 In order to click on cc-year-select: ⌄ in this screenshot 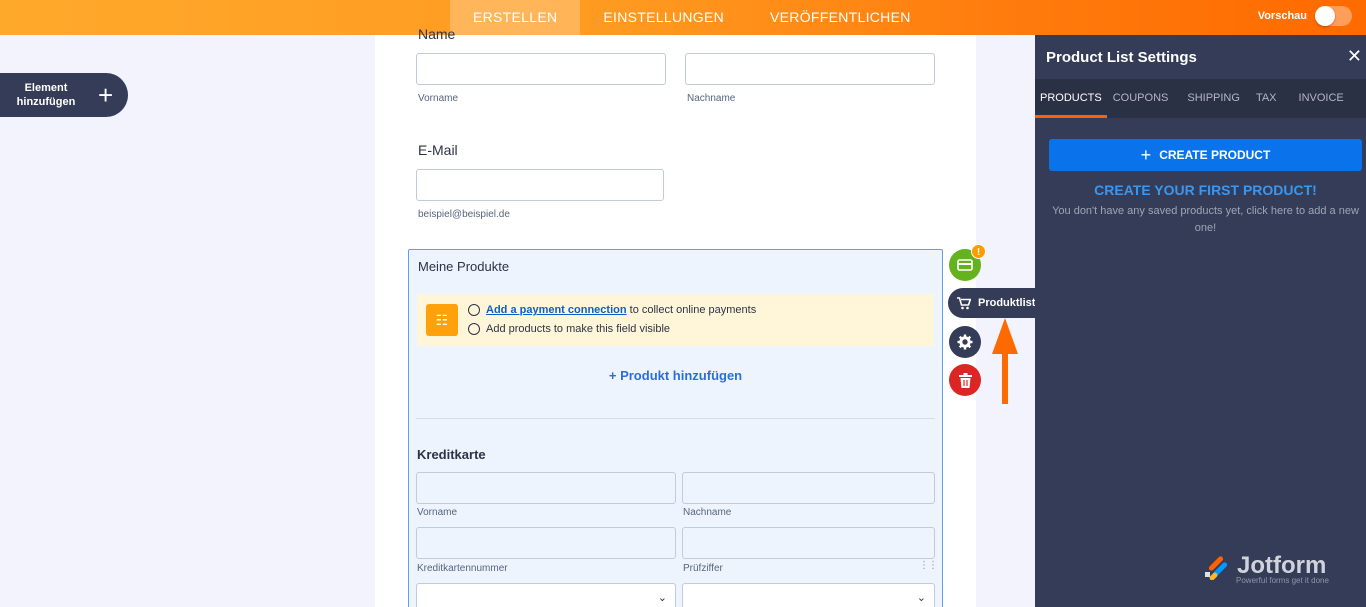, I will do `click(808, 595)`.